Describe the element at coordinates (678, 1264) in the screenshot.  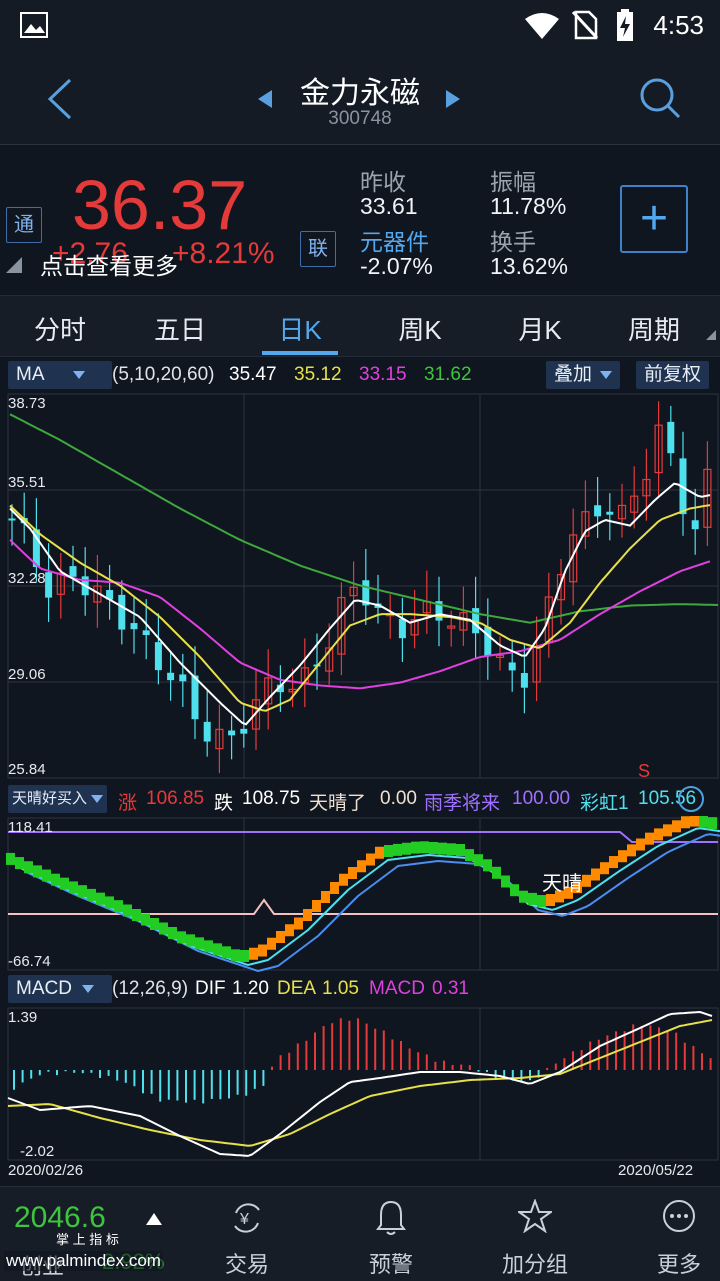
I see `nav-more-label: 更多` at that location.